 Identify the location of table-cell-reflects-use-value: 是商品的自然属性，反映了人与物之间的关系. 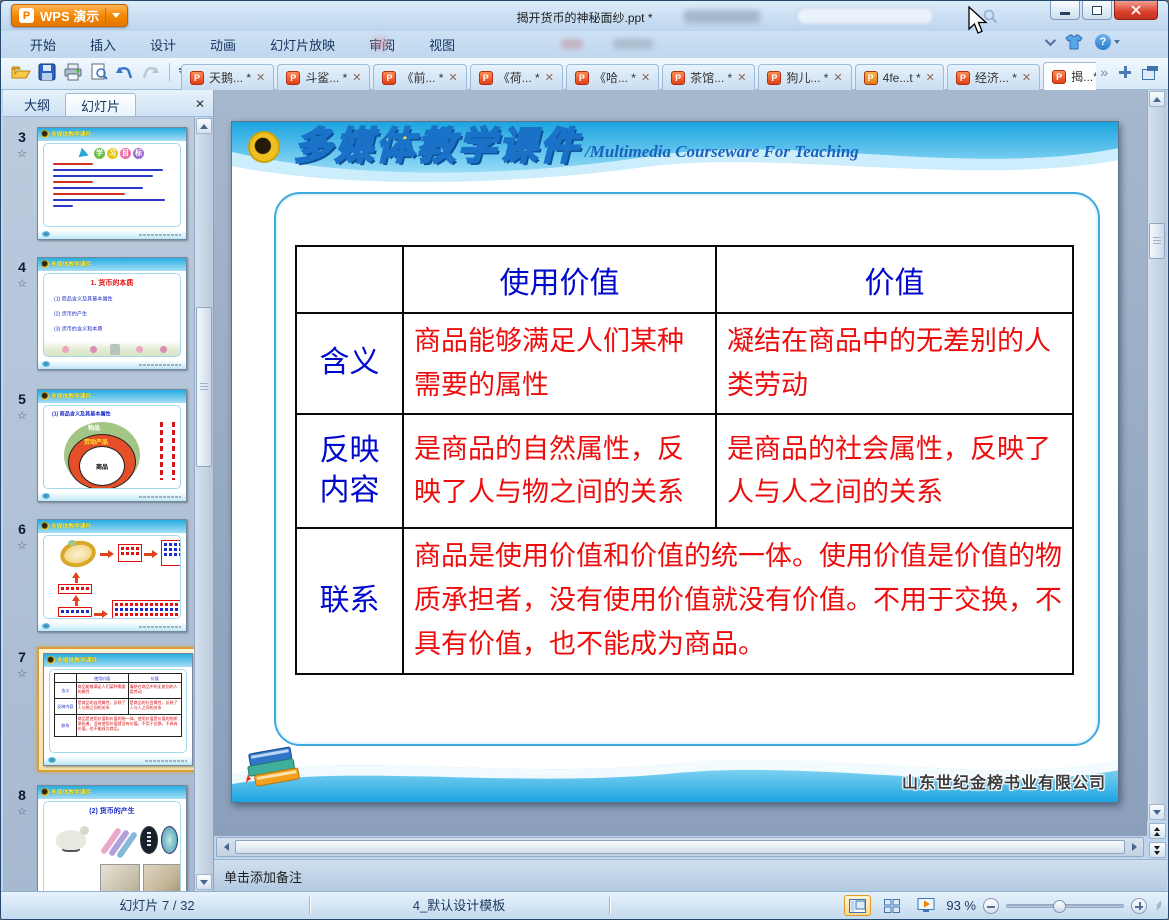
(559, 471).